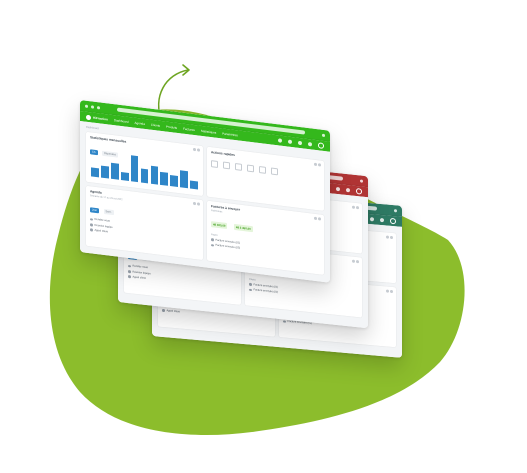 The height and width of the screenshot is (473, 527). I want to click on bar-chart, so click(144, 170).